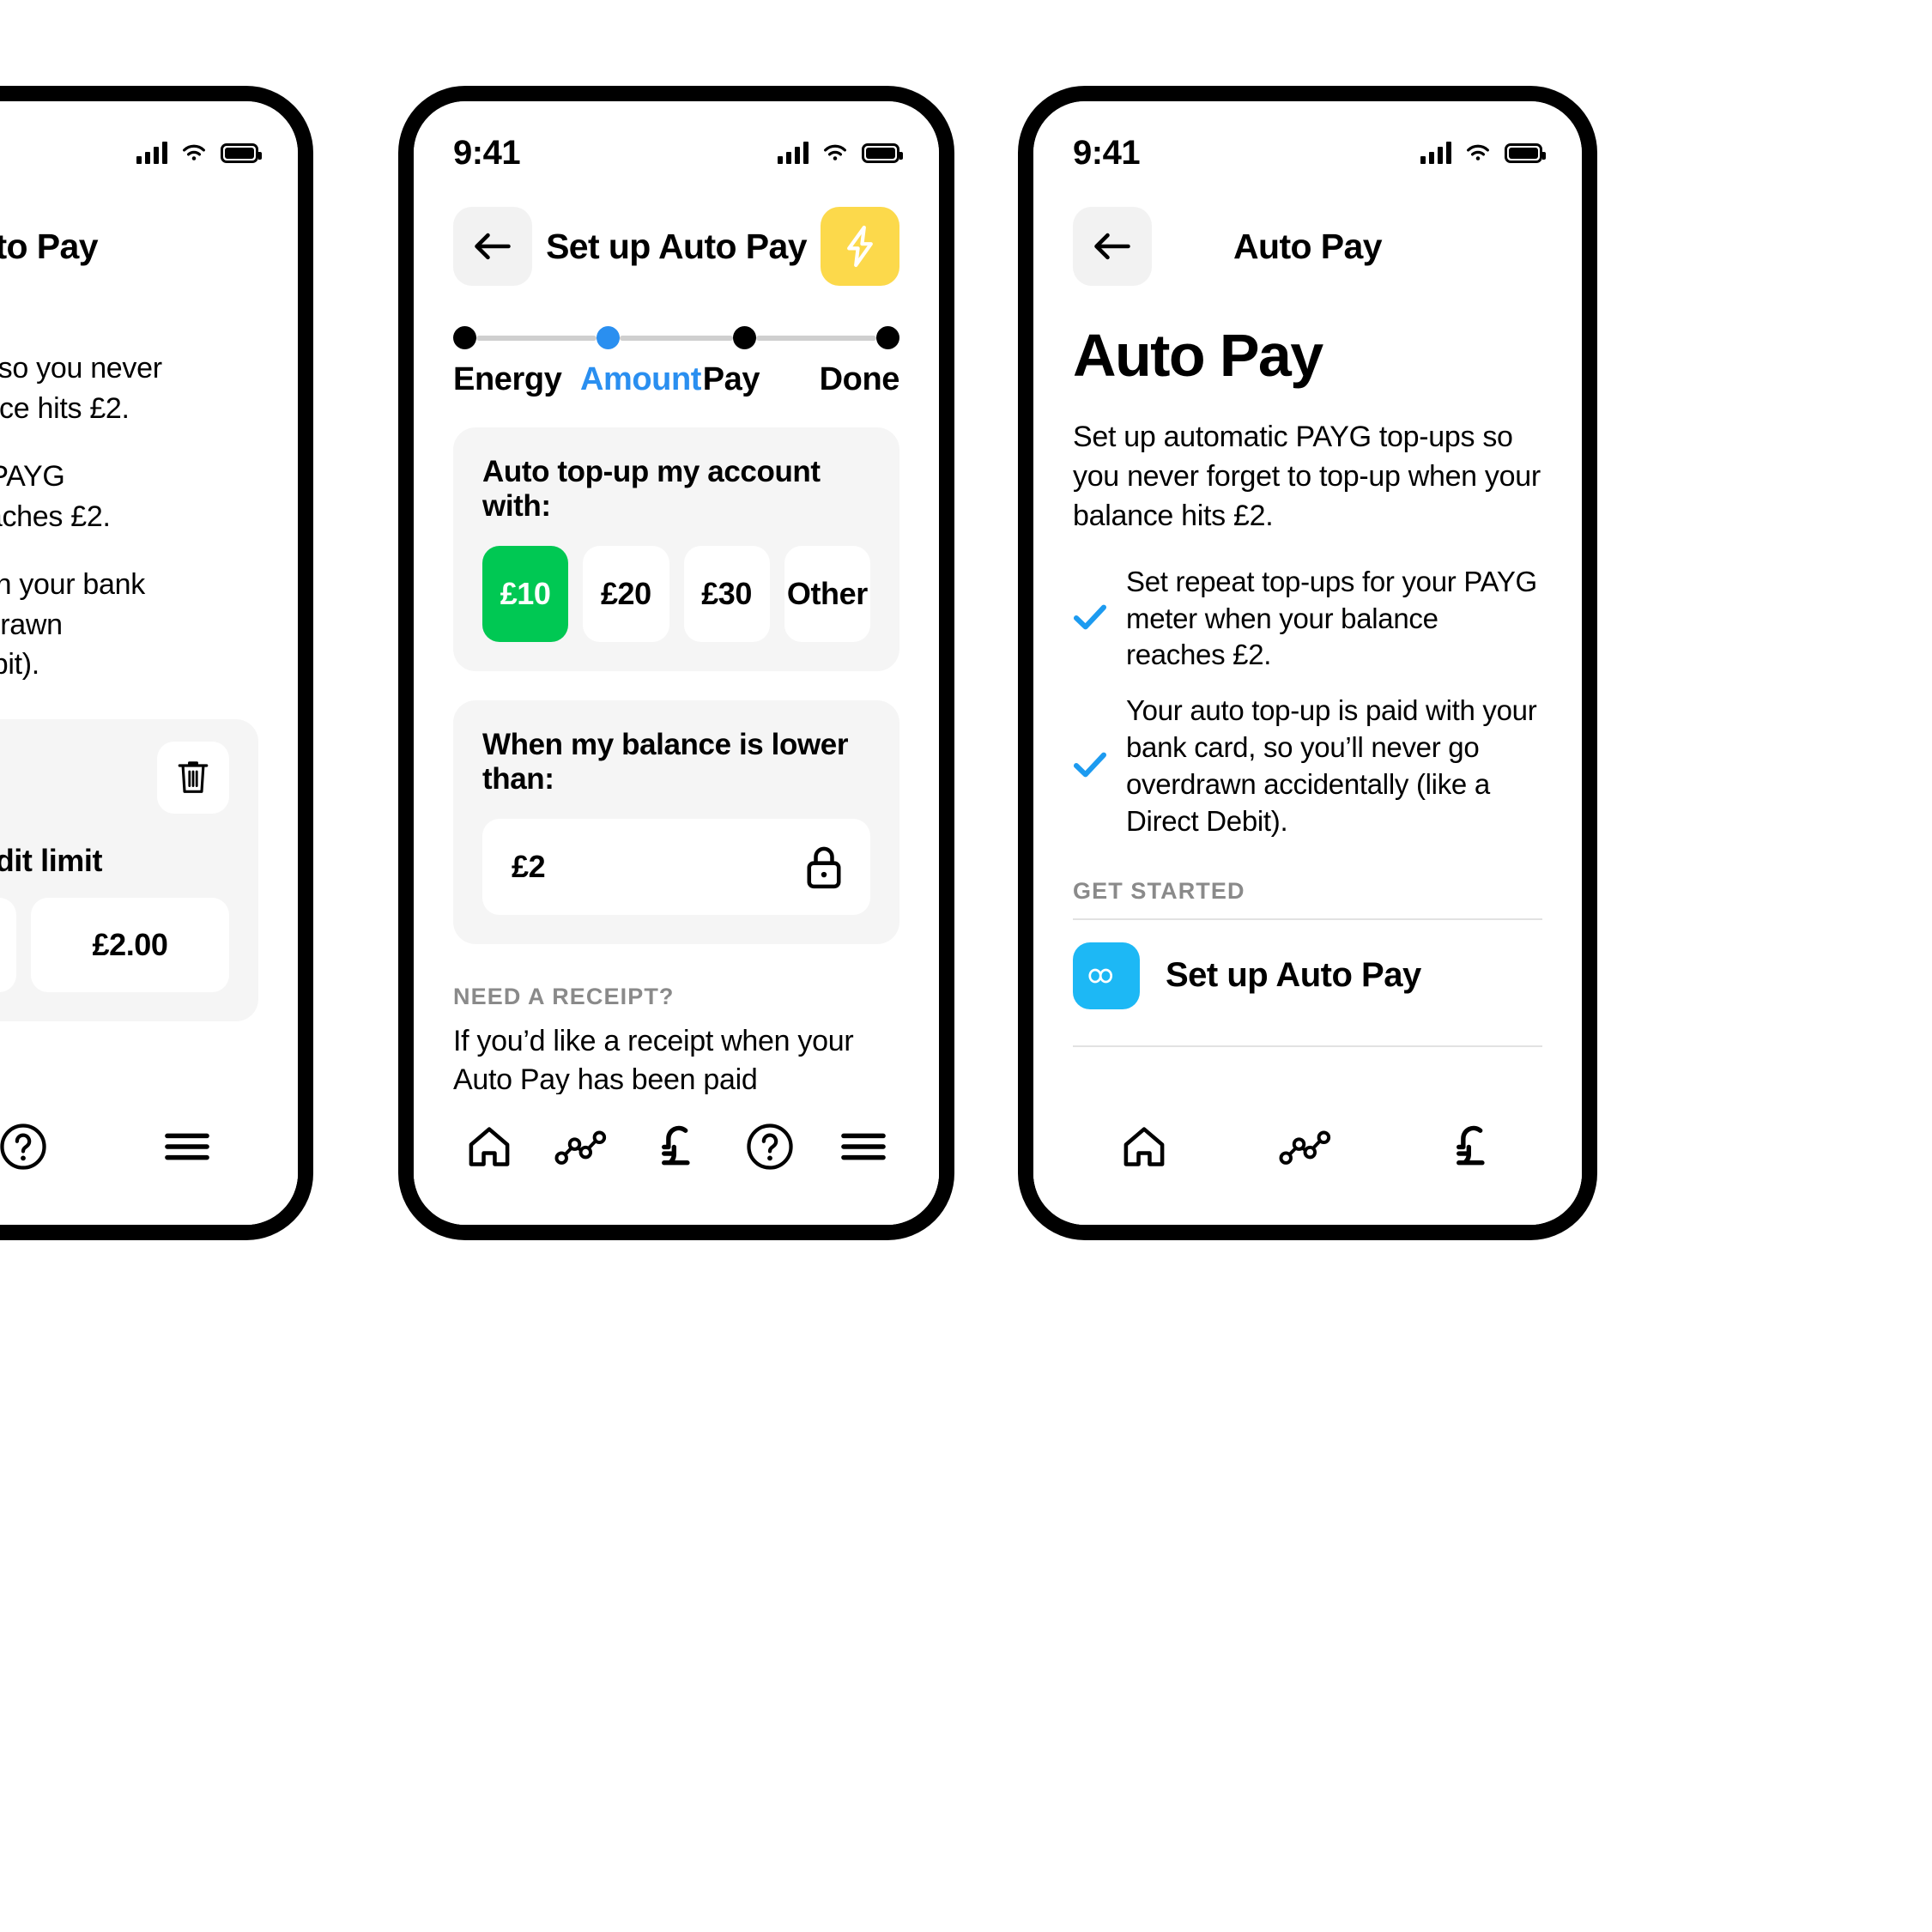  Describe the element at coordinates (887, 337) in the screenshot. I see `step-dot-done` at that location.